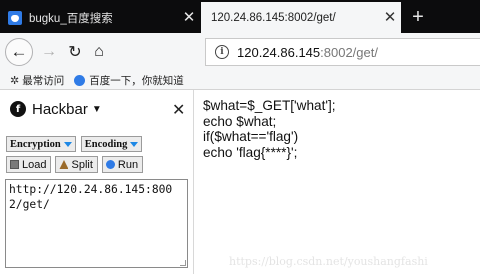 Image resolution: width=480 pixels, height=274 pixels. Describe the element at coordinates (250, 152) in the screenshot. I see `code-line: echo 'flag{****}';` at that location.